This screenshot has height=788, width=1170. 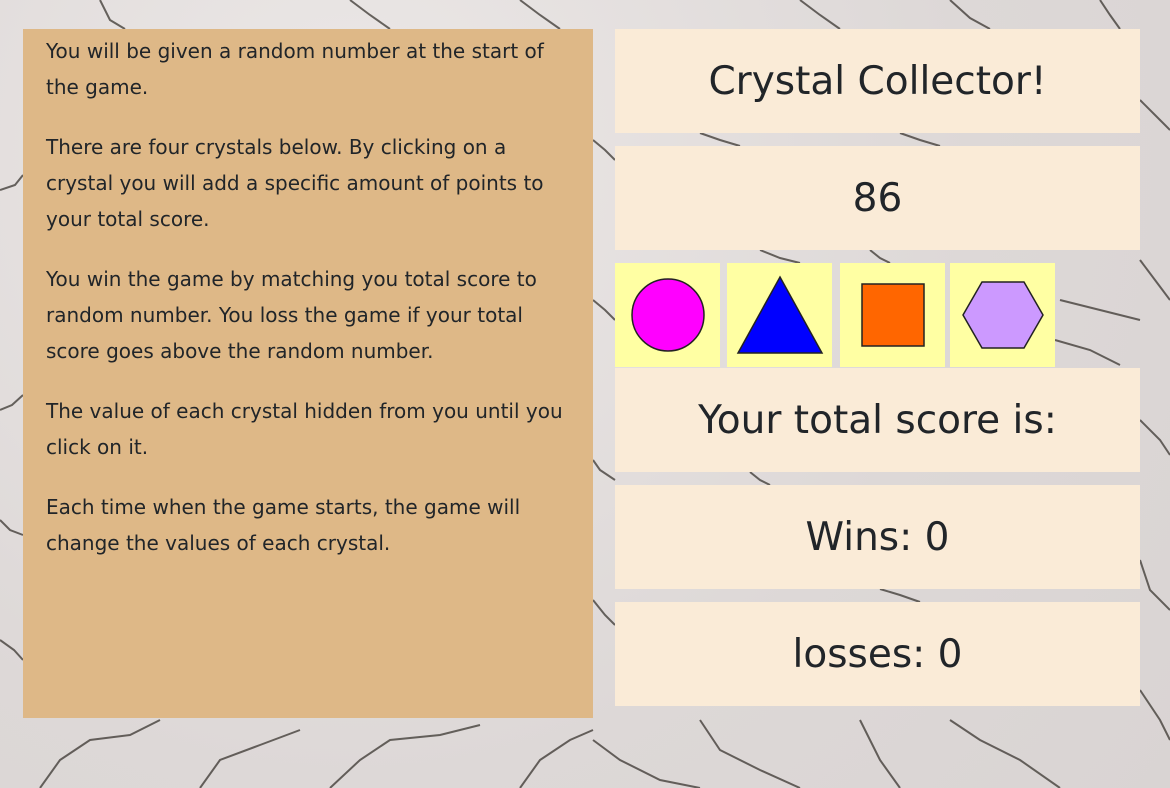 I want to click on game-title: Crystal Collector!, so click(x=877, y=81).